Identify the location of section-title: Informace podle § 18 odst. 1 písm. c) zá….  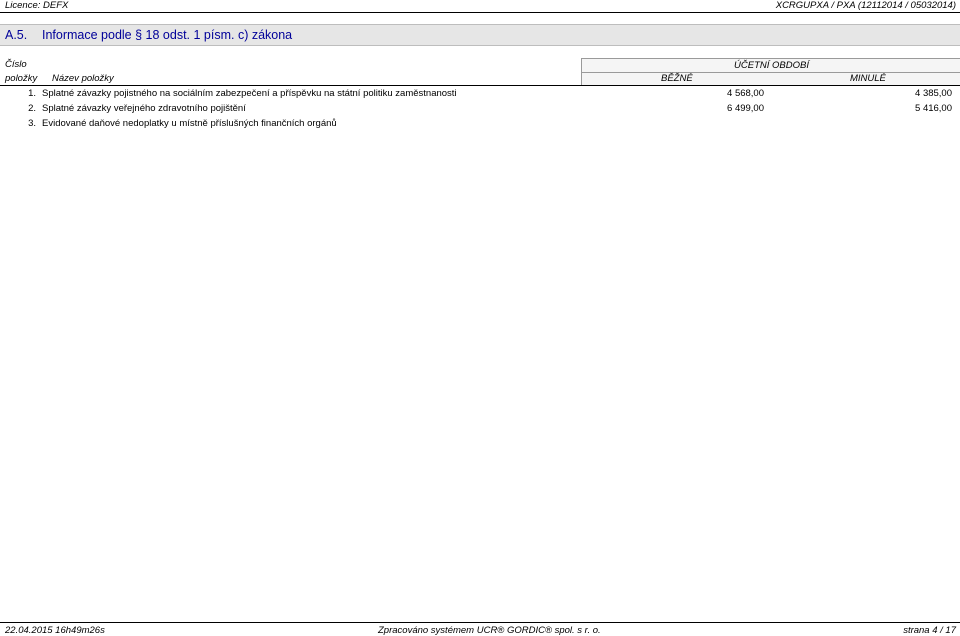
(167, 35).